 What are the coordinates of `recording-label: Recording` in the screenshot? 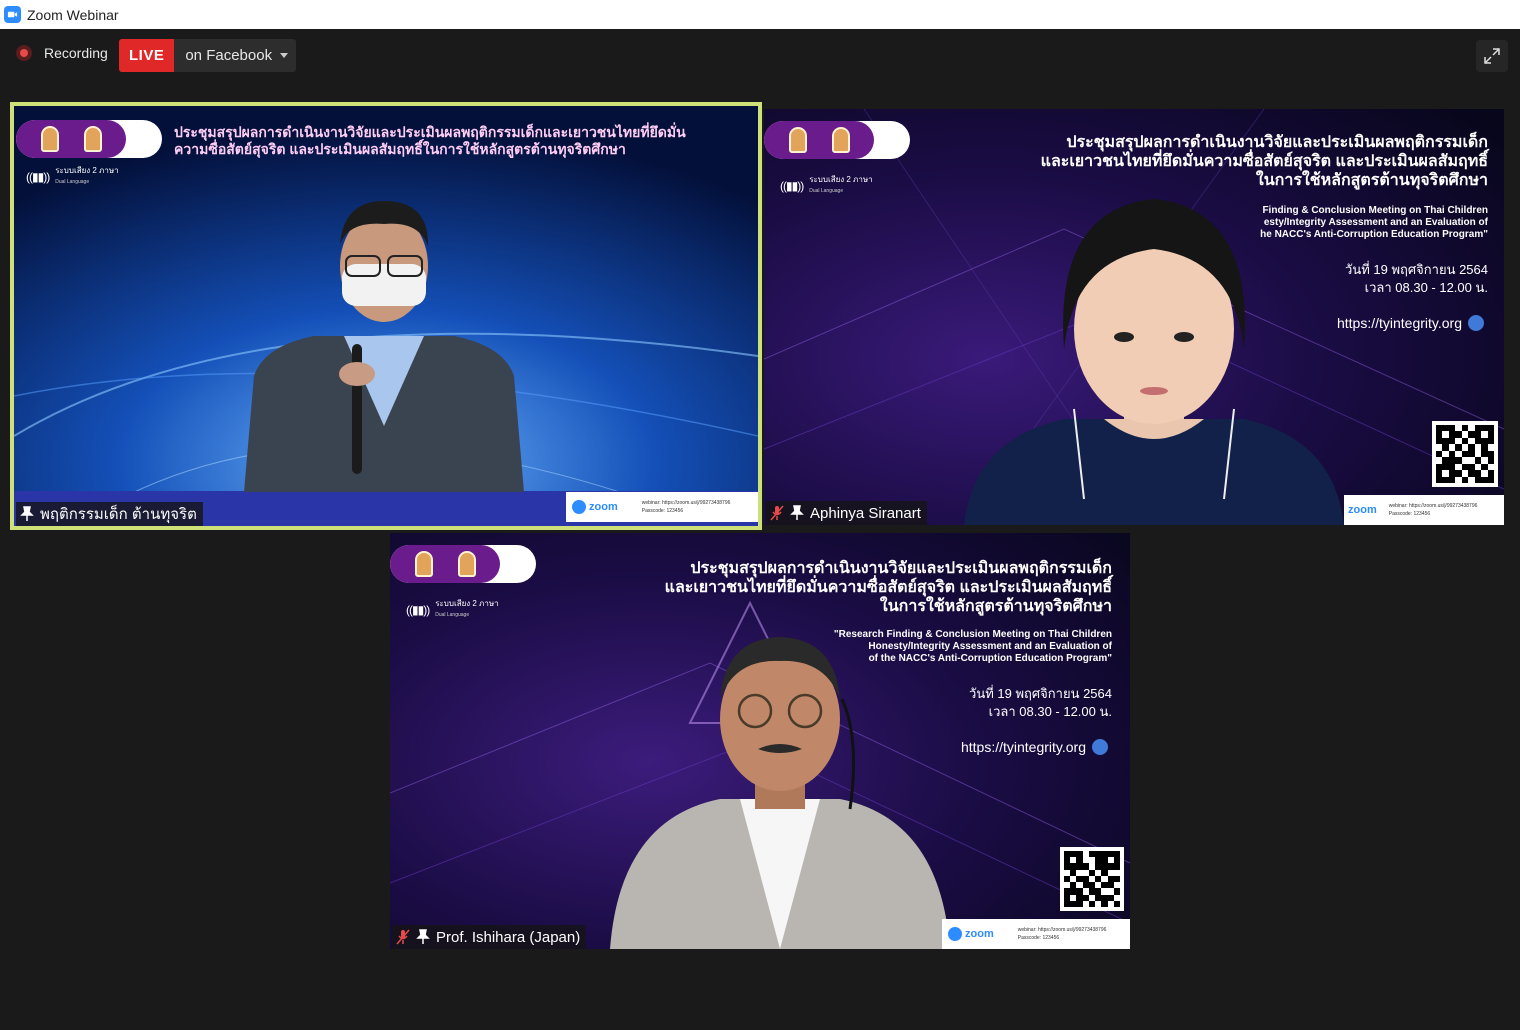 It's located at (76, 53).